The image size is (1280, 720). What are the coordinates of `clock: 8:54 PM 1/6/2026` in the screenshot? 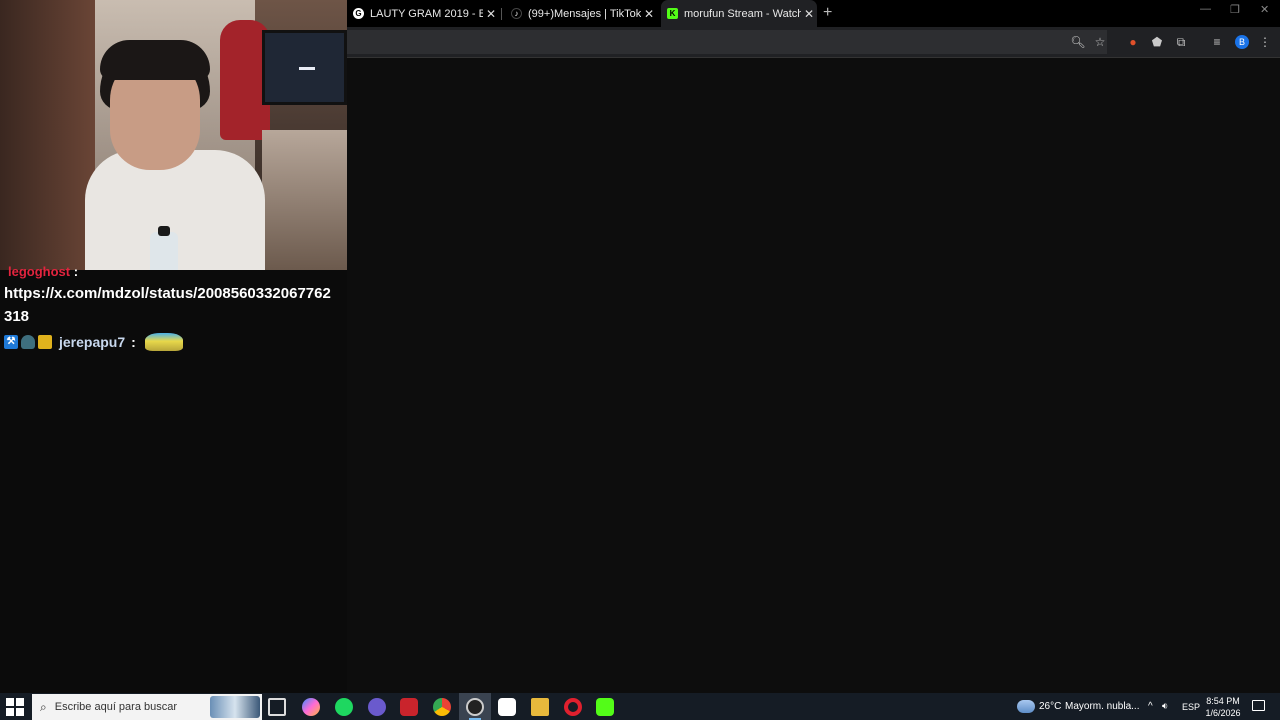 It's located at (1223, 707).